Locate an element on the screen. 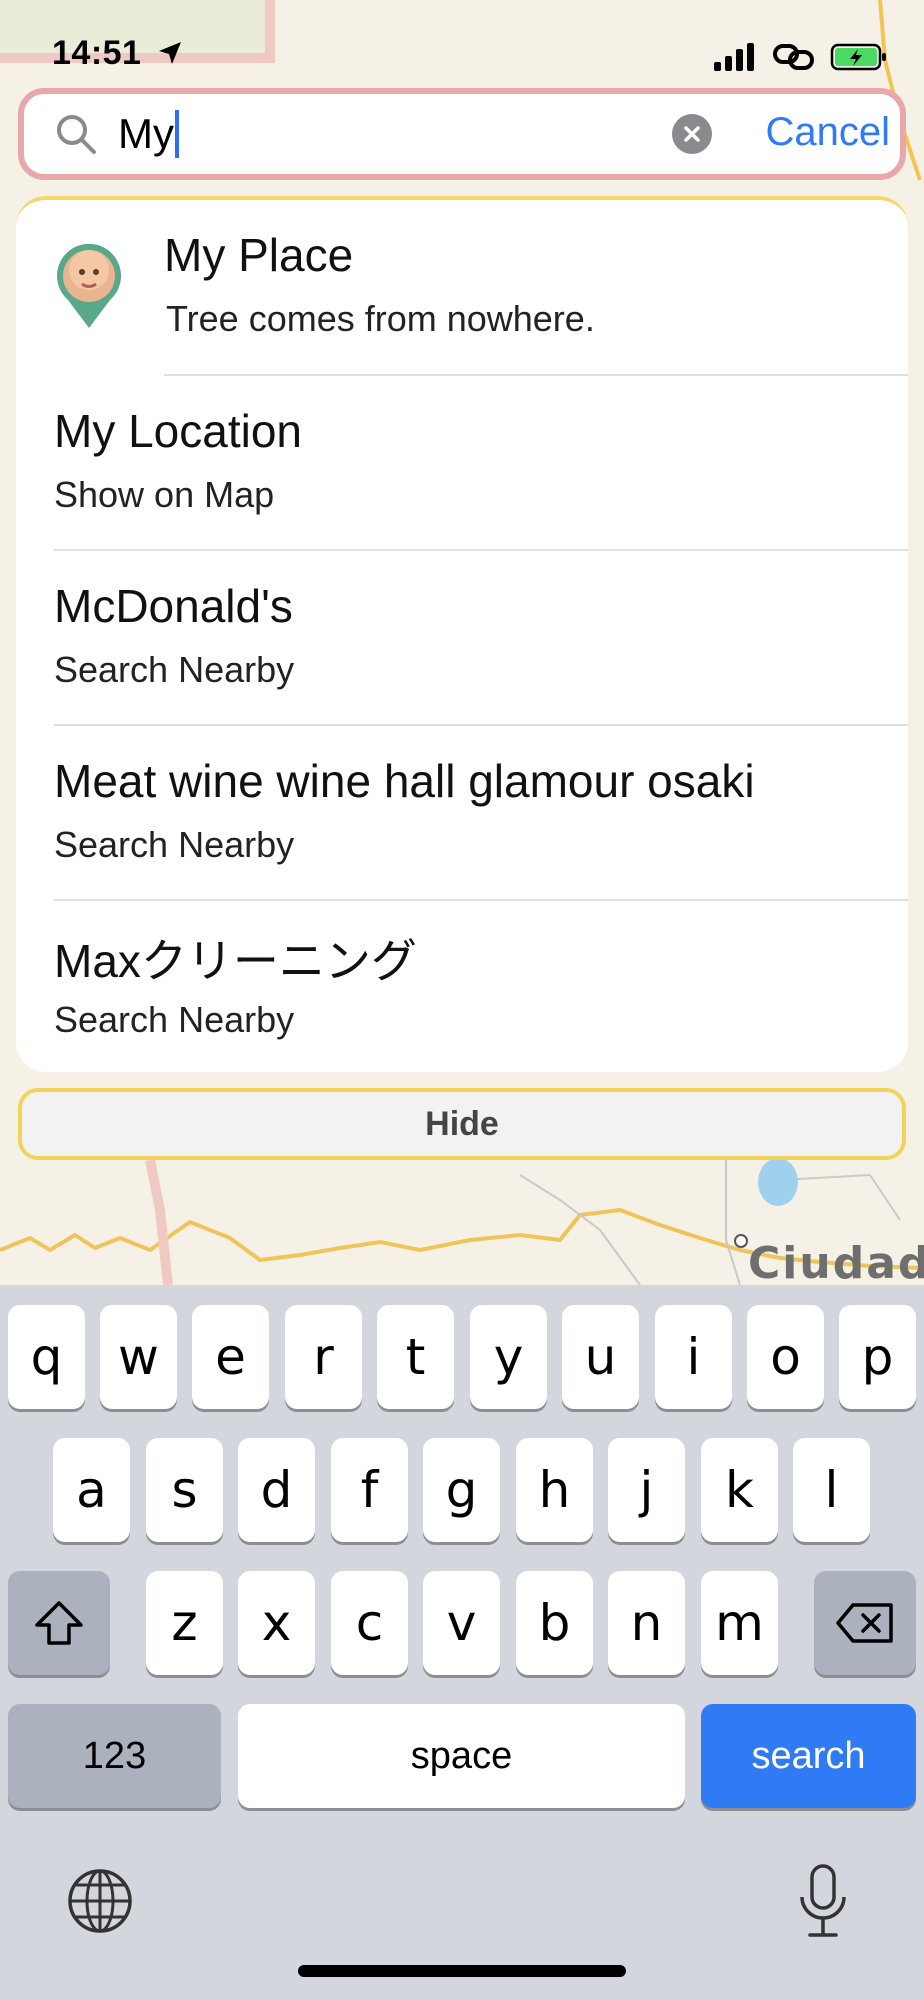 The width and height of the screenshot is (924, 2000). key-h: h is located at coordinates (554, 1490).